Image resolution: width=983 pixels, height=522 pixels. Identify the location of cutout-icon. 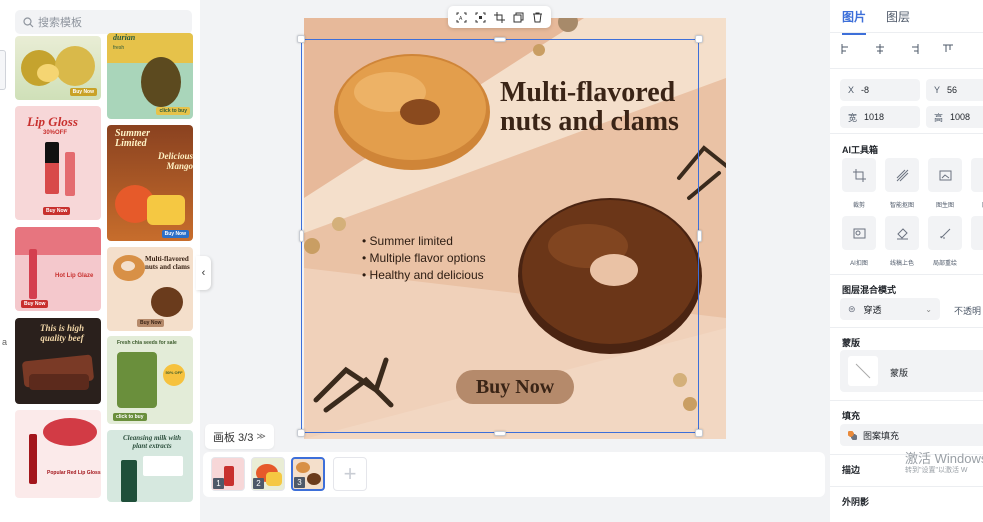
(902, 175).